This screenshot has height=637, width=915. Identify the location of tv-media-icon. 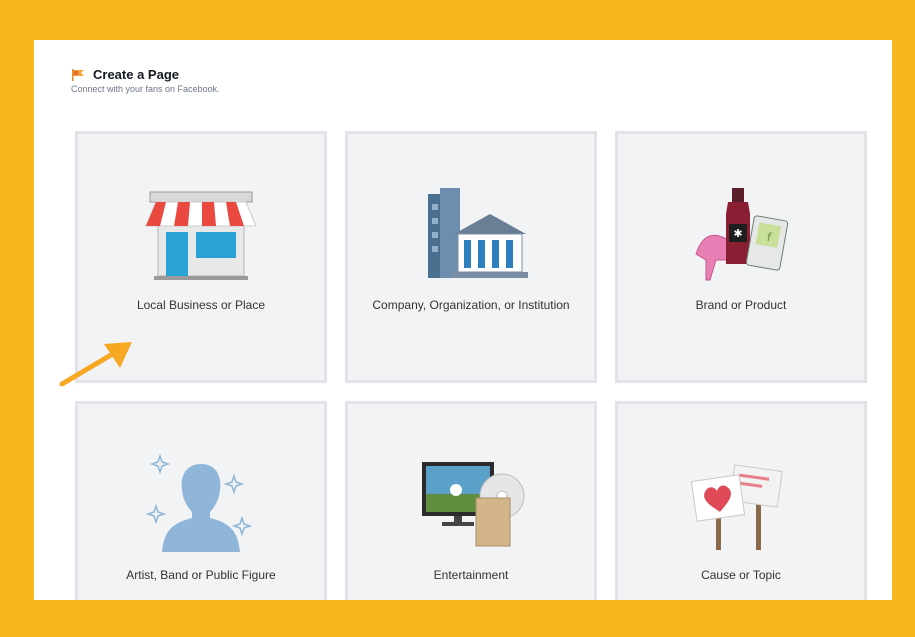
(473, 504).